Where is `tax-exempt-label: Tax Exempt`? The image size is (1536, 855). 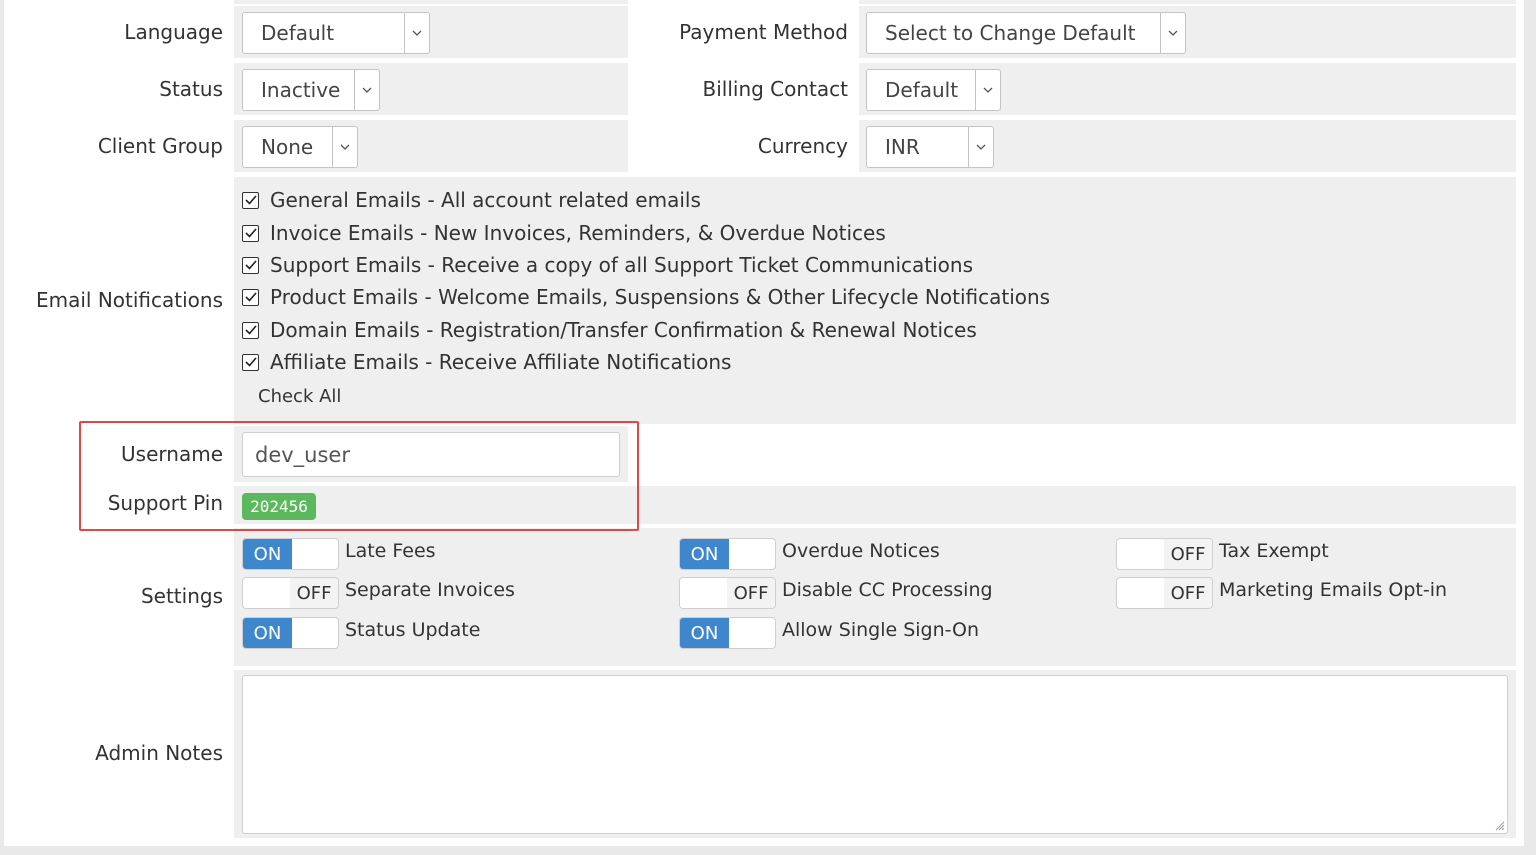 tax-exempt-label: Tax Exempt is located at coordinates (1274, 551).